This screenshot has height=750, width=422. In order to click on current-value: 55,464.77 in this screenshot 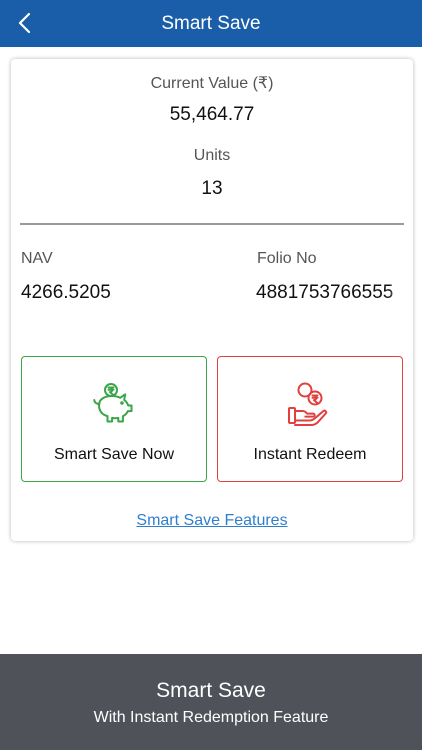, I will do `click(212, 114)`.